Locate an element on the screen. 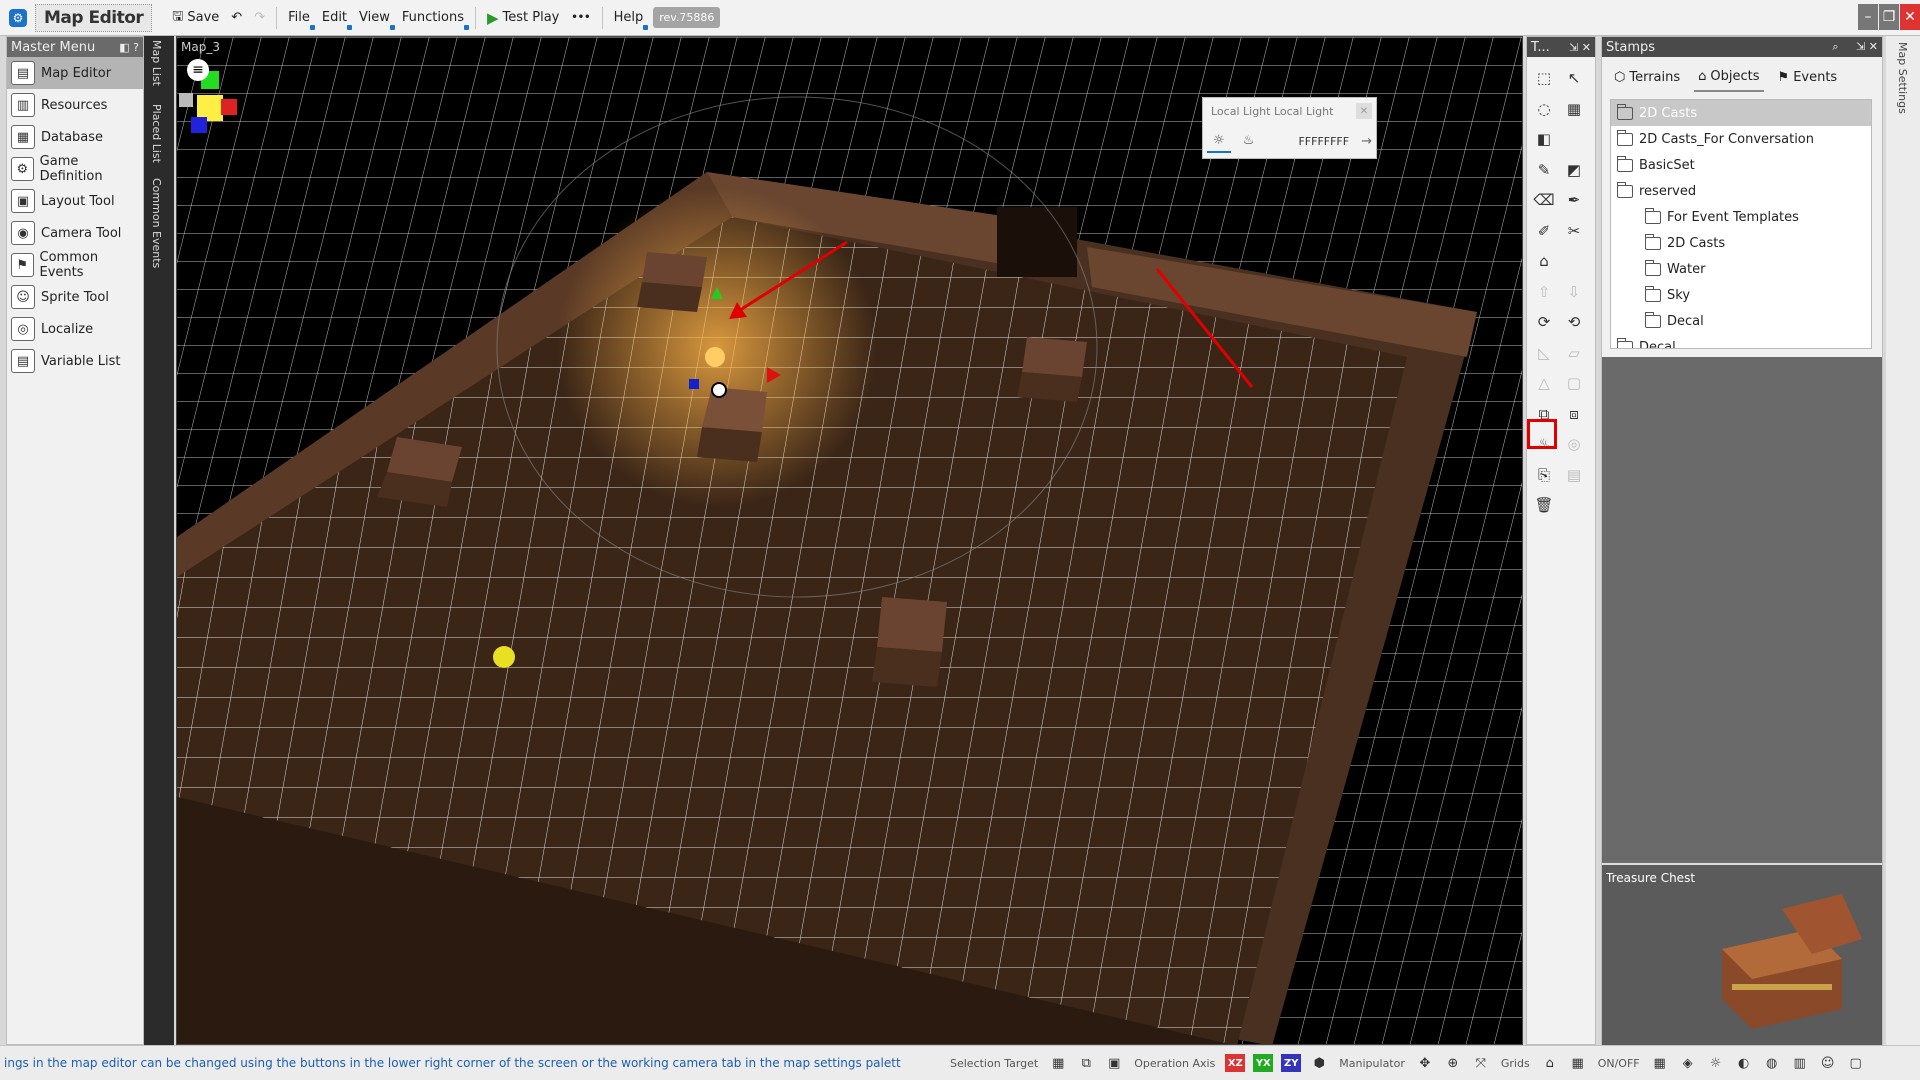 This screenshot has width=1920, height=1080. lasso-icon: ◌ is located at coordinates (1544, 109).